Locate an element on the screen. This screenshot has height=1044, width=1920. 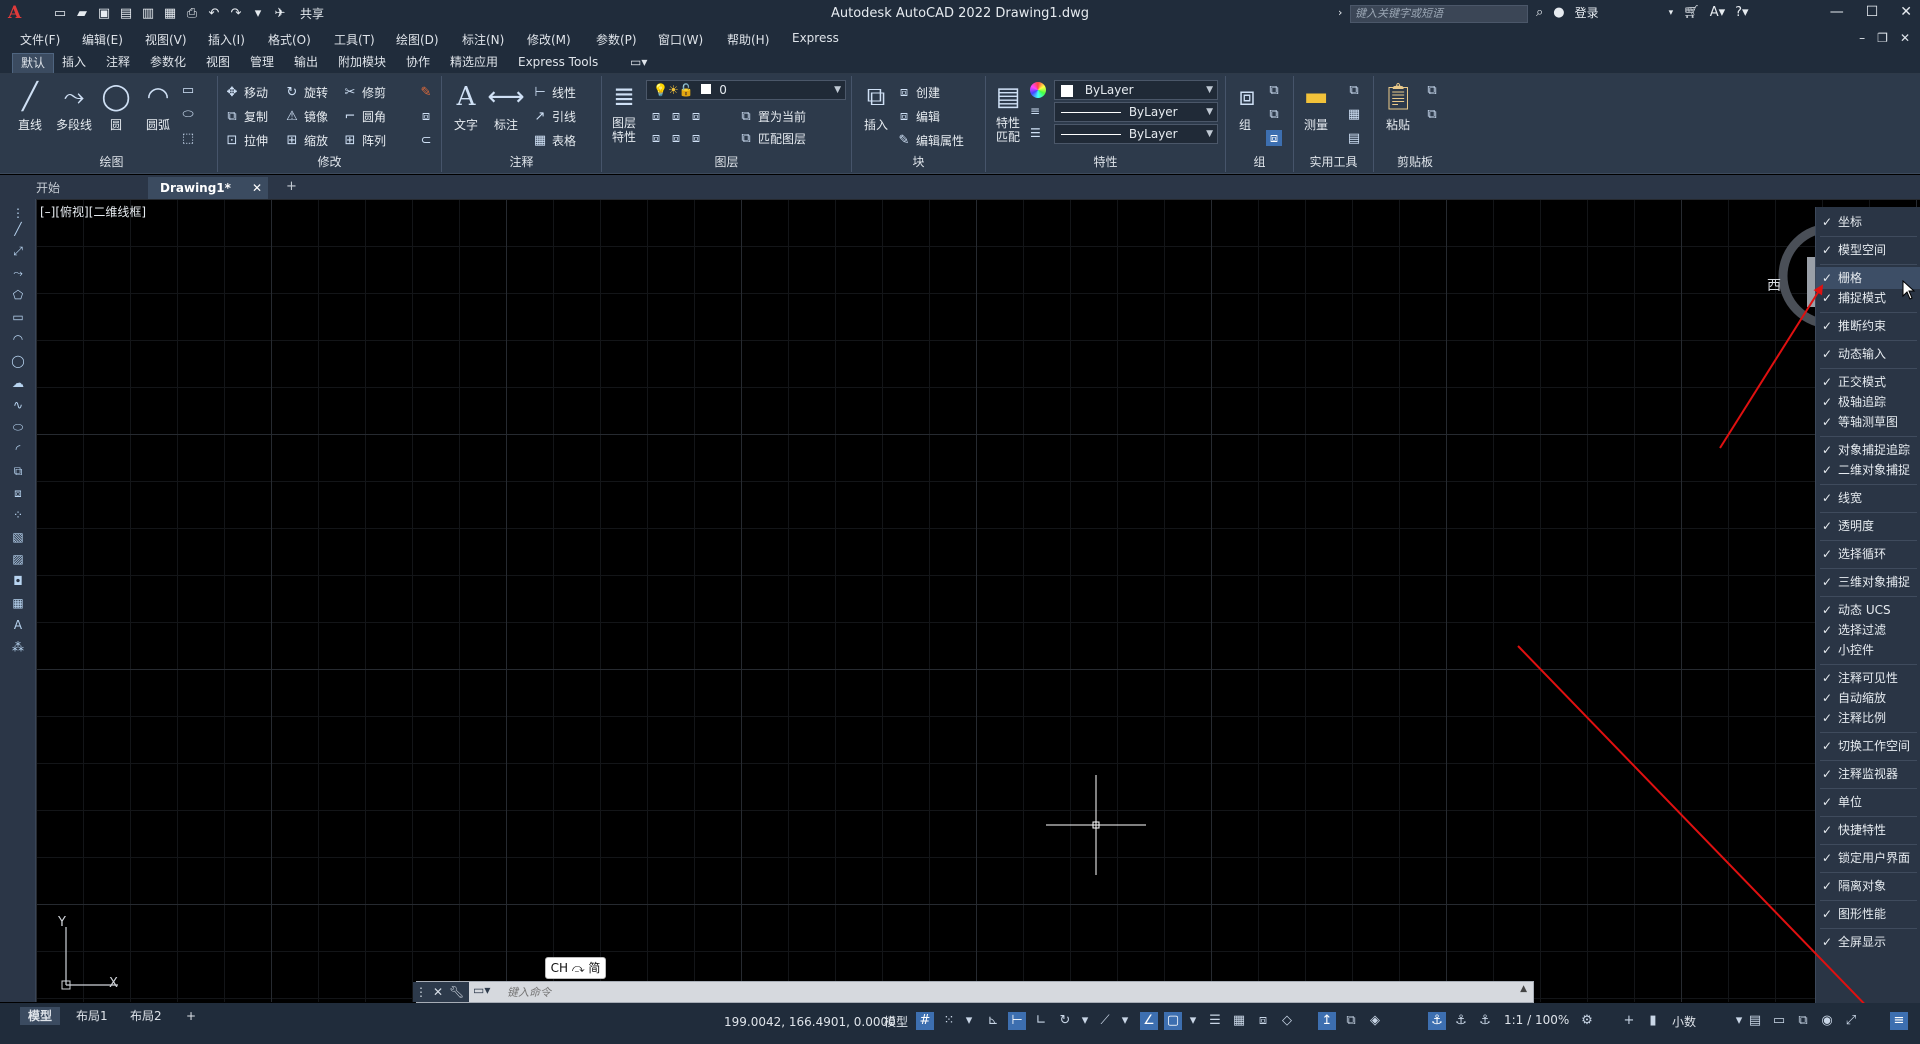
dynamic-input-icon: ⊢ is located at coordinates (1017, 1021).